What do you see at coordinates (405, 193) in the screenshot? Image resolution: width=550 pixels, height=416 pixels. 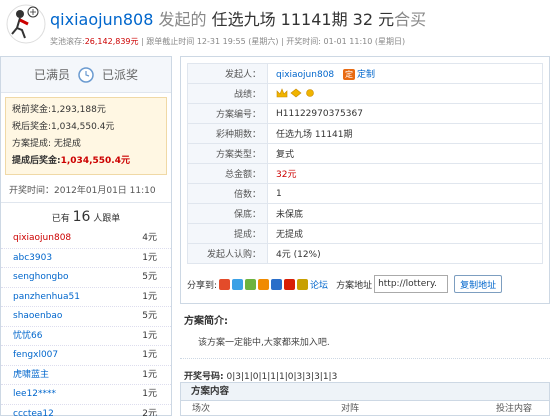 I see `info-value: 1` at bounding box center [405, 193].